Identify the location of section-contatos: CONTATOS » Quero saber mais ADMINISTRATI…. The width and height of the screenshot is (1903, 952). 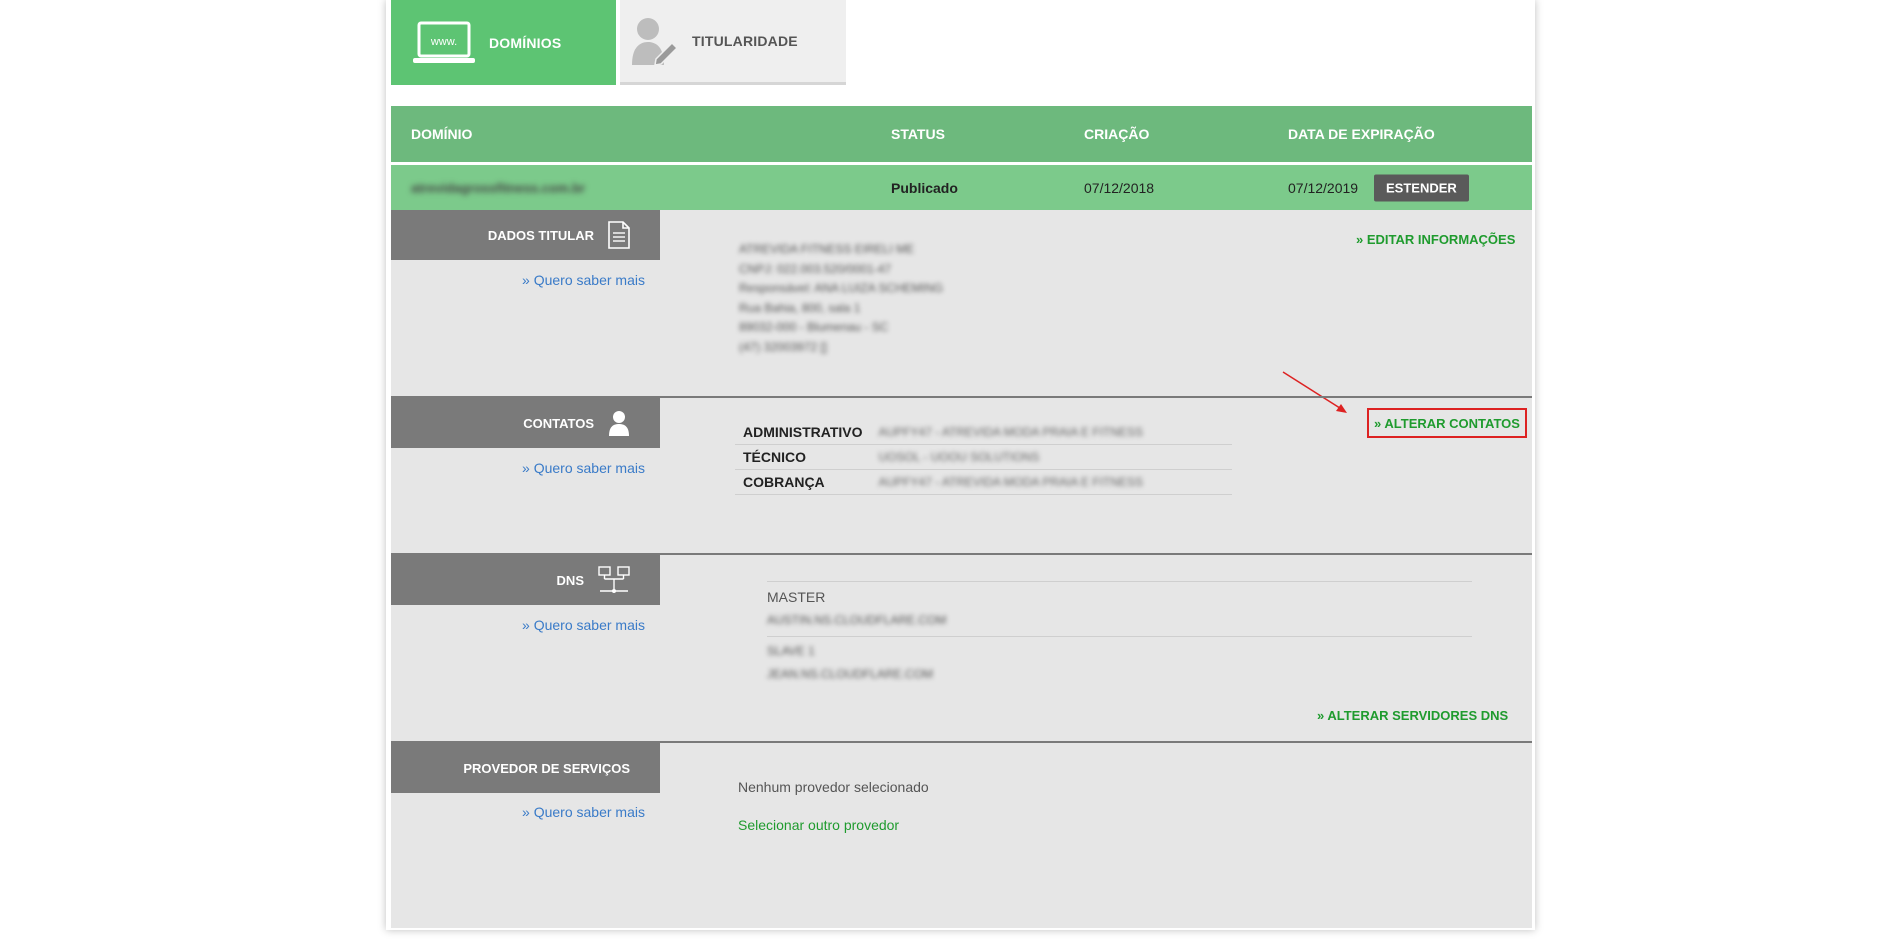
(961, 475).